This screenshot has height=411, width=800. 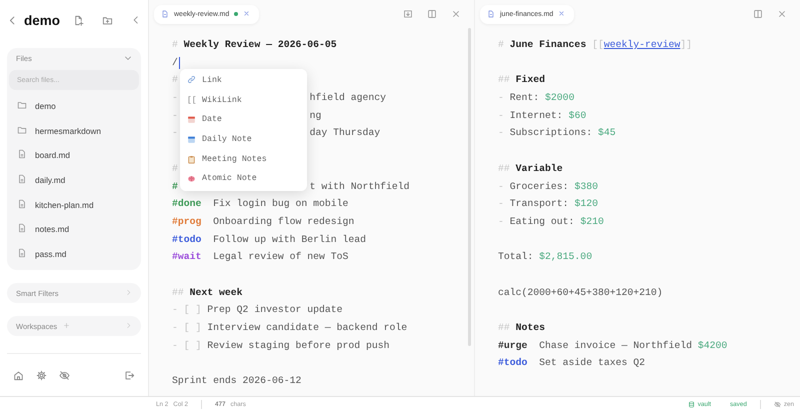 What do you see at coordinates (78, 20) in the screenshot?
I see `new-file-icon` at bounding box center [78, 20].